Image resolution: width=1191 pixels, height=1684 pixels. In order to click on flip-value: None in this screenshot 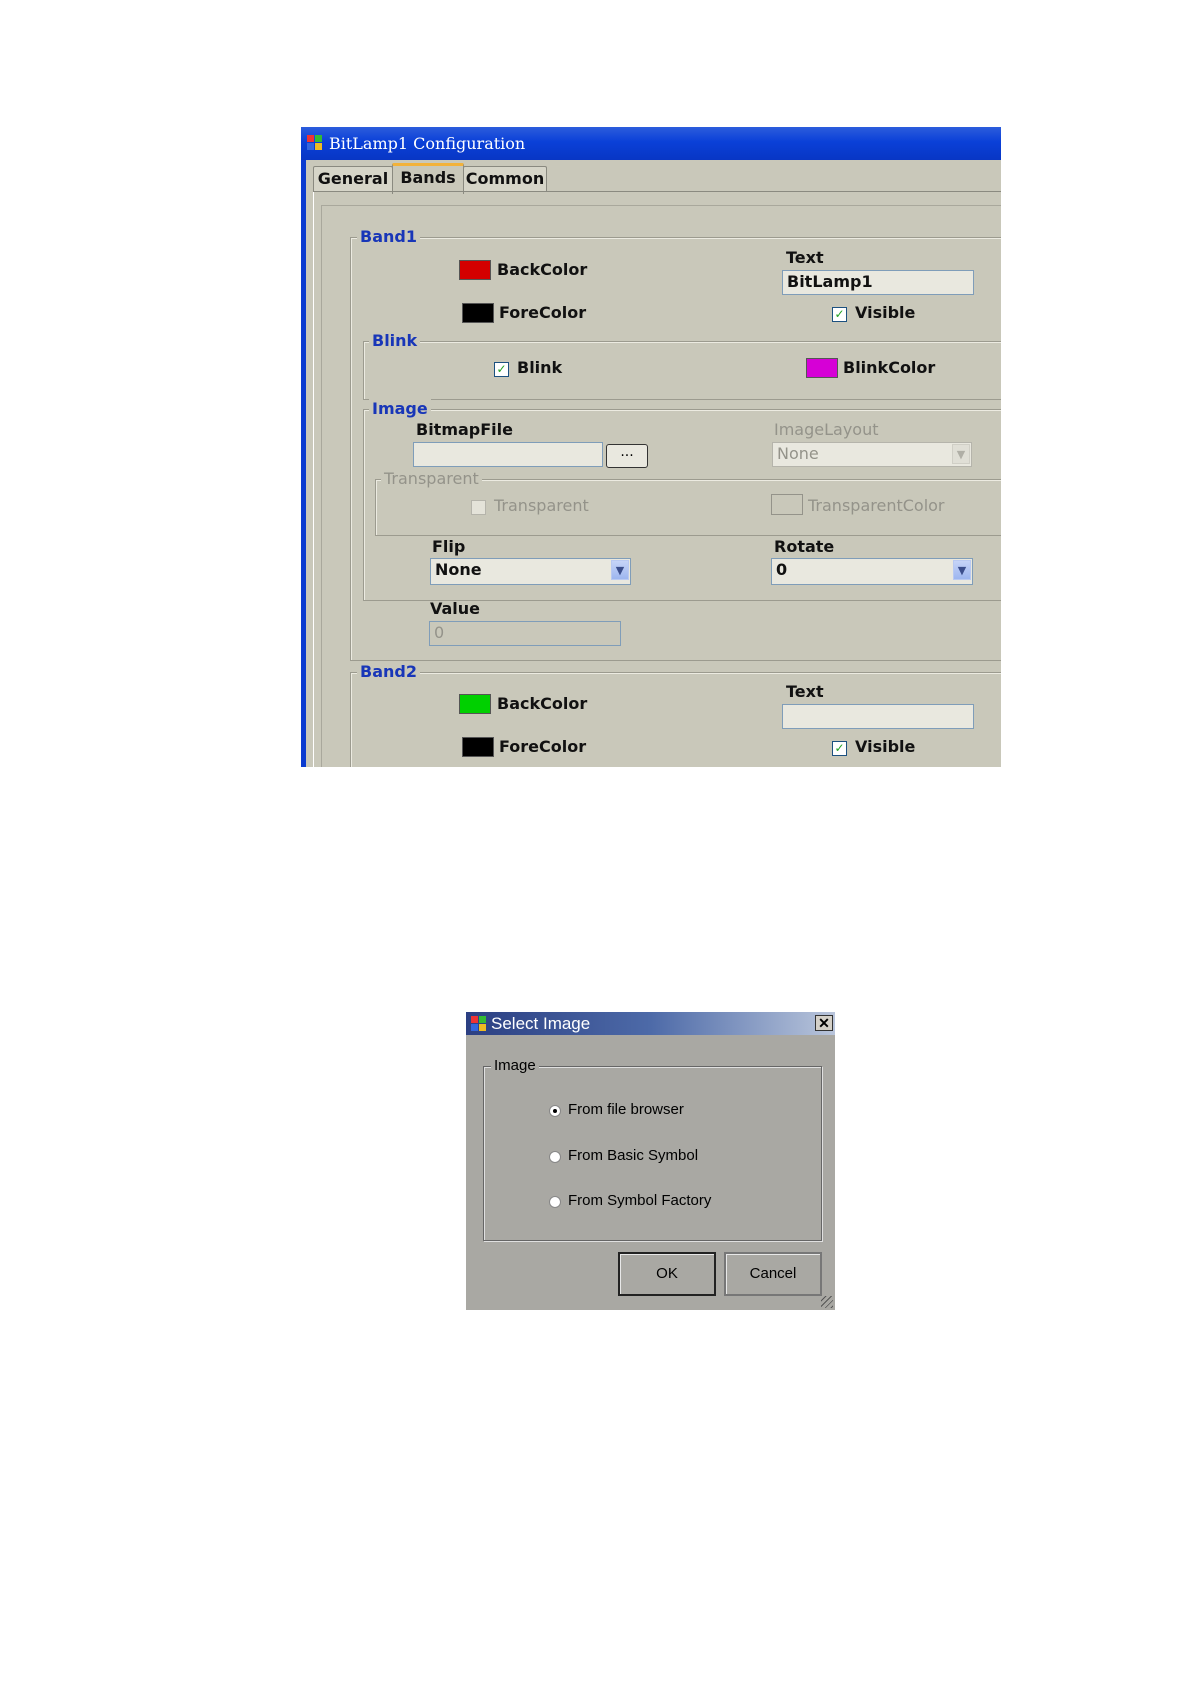, I will do `click(458, 569)`.